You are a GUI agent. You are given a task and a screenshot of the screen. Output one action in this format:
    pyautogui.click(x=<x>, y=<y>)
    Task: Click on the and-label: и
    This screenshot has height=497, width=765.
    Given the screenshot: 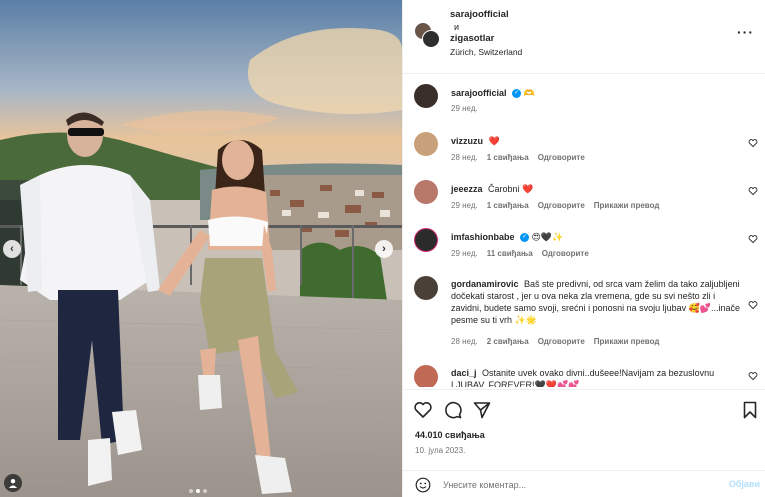 What is the action you would take?
    pyautogui.click(x=457, y=27)
    